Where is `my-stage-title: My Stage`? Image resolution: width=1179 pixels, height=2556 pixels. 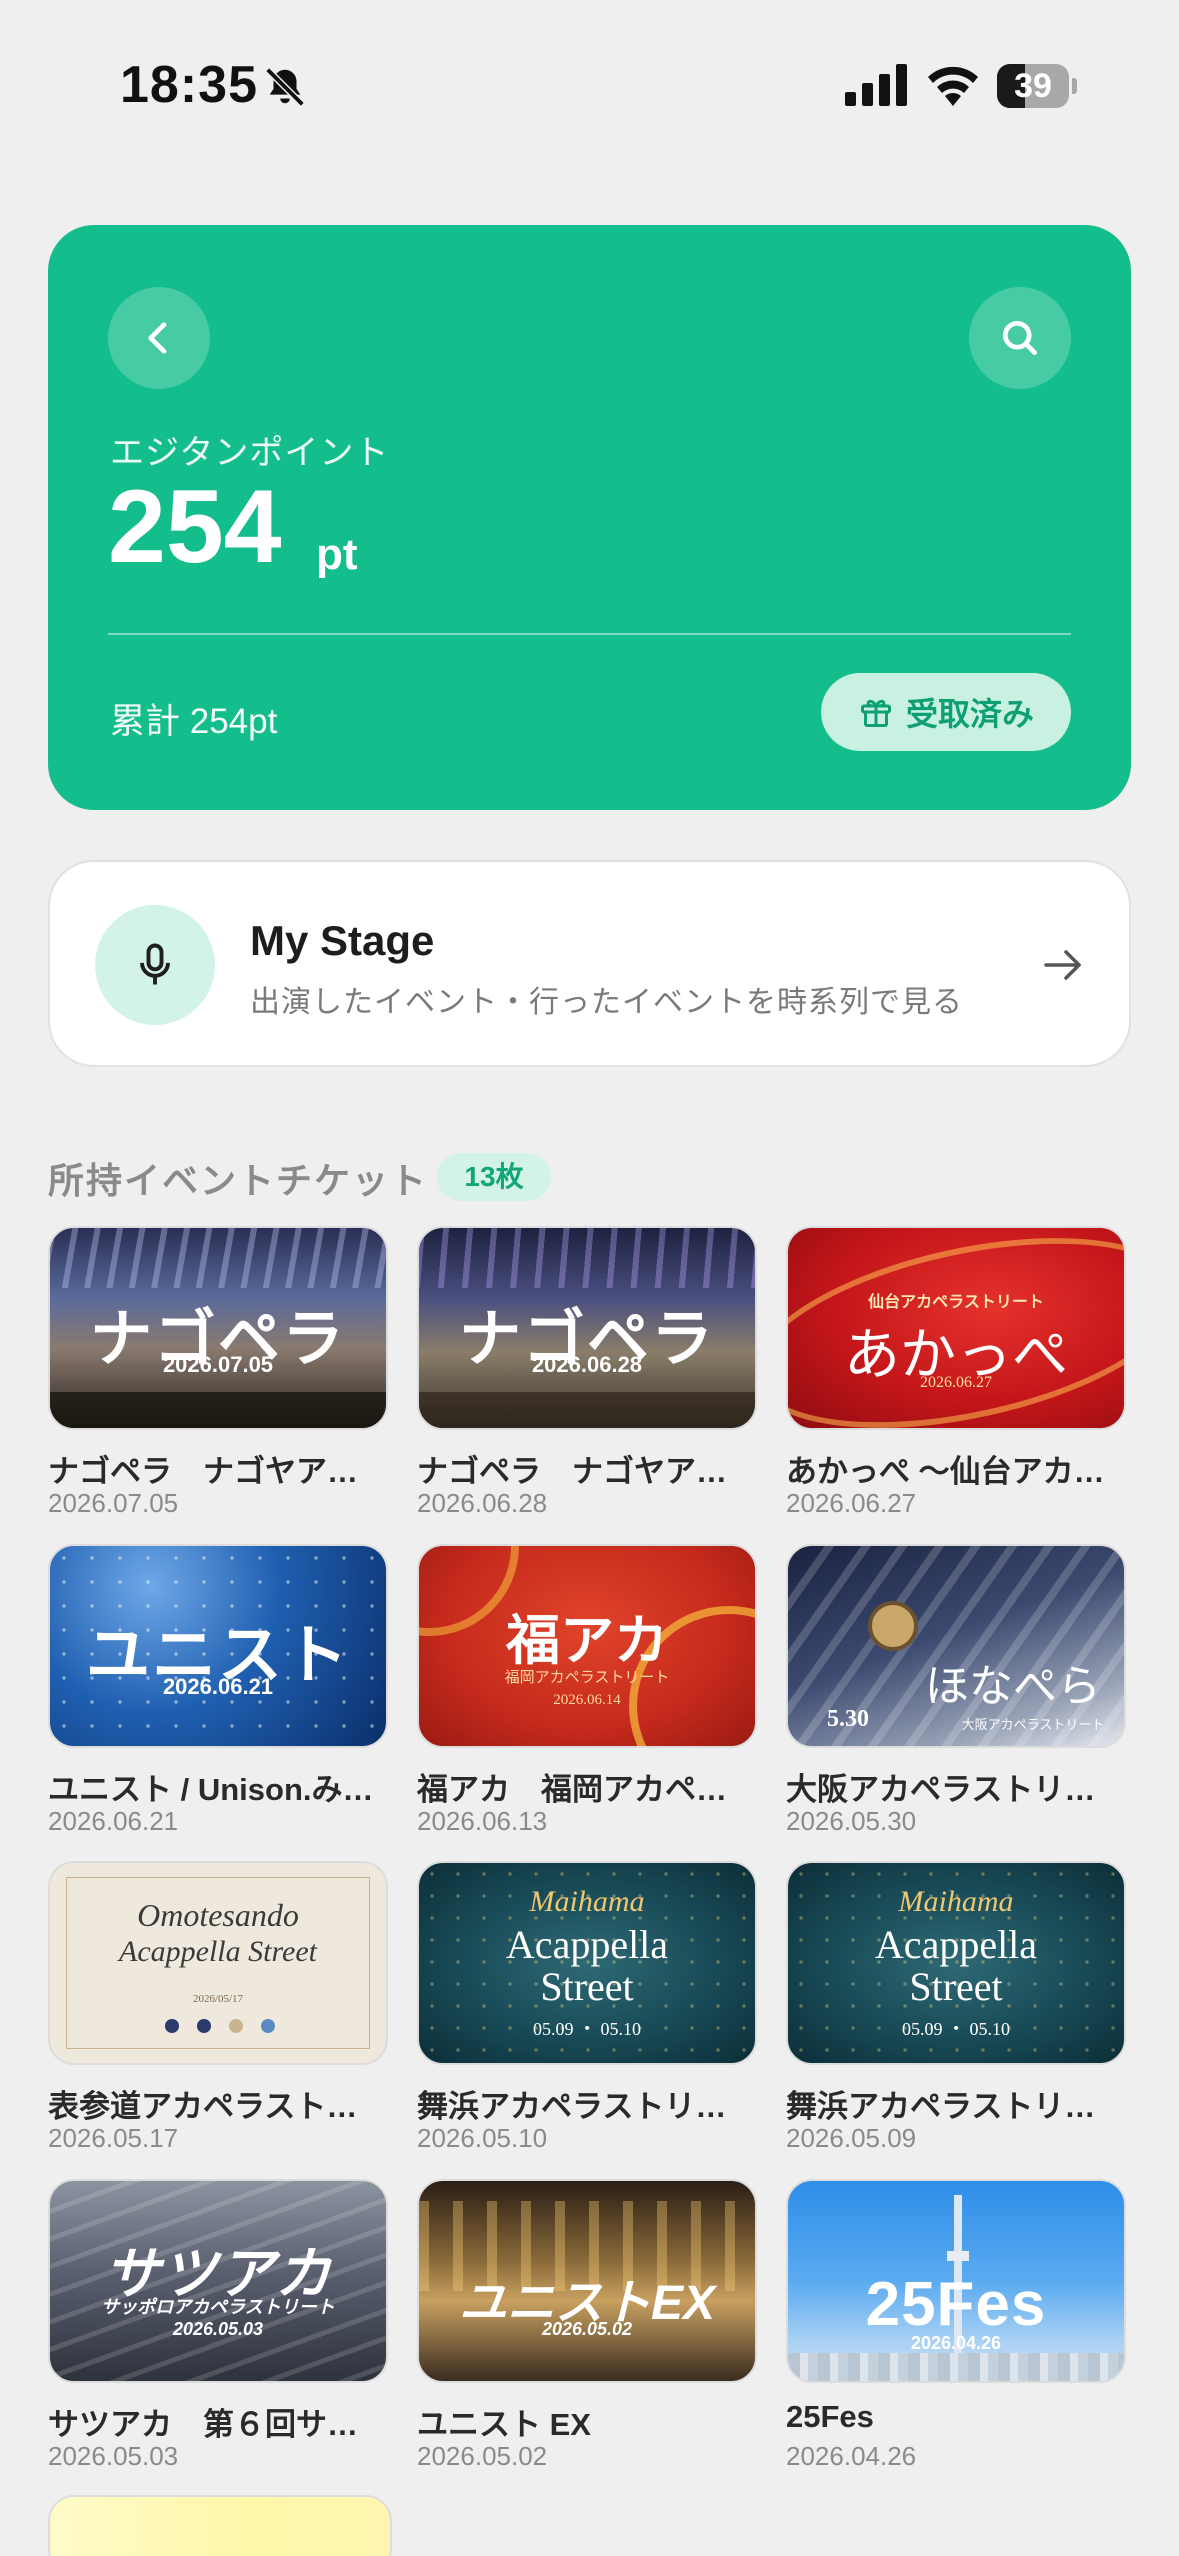 my-stage-title: My Stage is located at coordinates (342, 940).